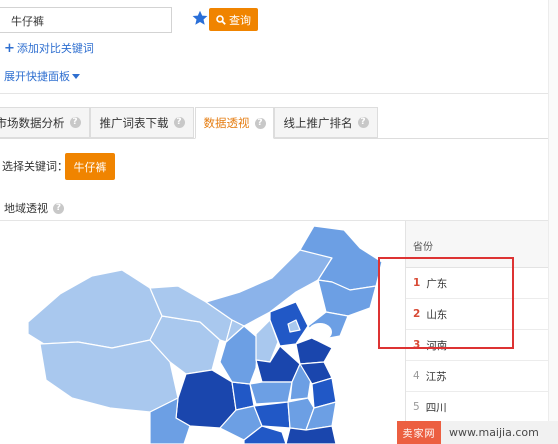 The image size is (558, 444). I want to click on ranking-row: 4 江苏, so click(482, 376).